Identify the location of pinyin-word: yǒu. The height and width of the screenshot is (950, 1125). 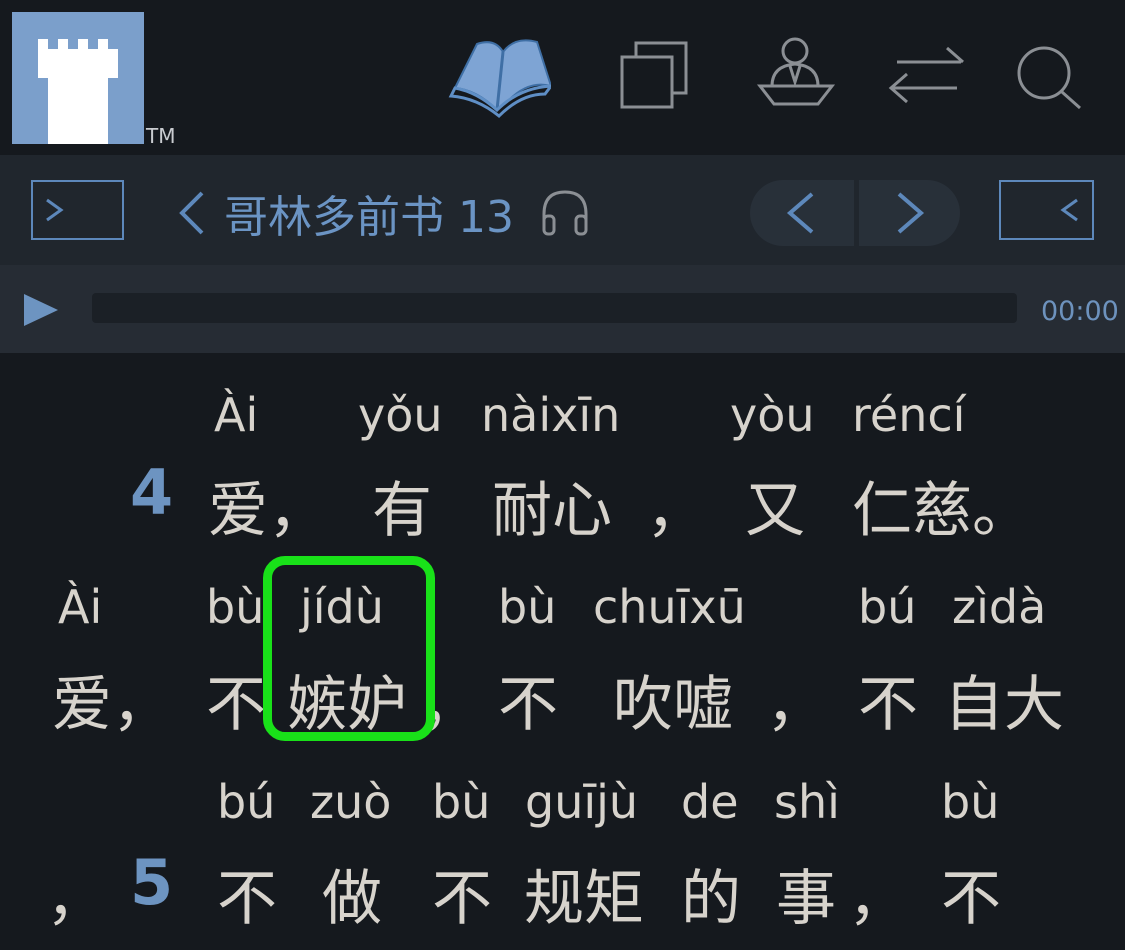
(400, 415).